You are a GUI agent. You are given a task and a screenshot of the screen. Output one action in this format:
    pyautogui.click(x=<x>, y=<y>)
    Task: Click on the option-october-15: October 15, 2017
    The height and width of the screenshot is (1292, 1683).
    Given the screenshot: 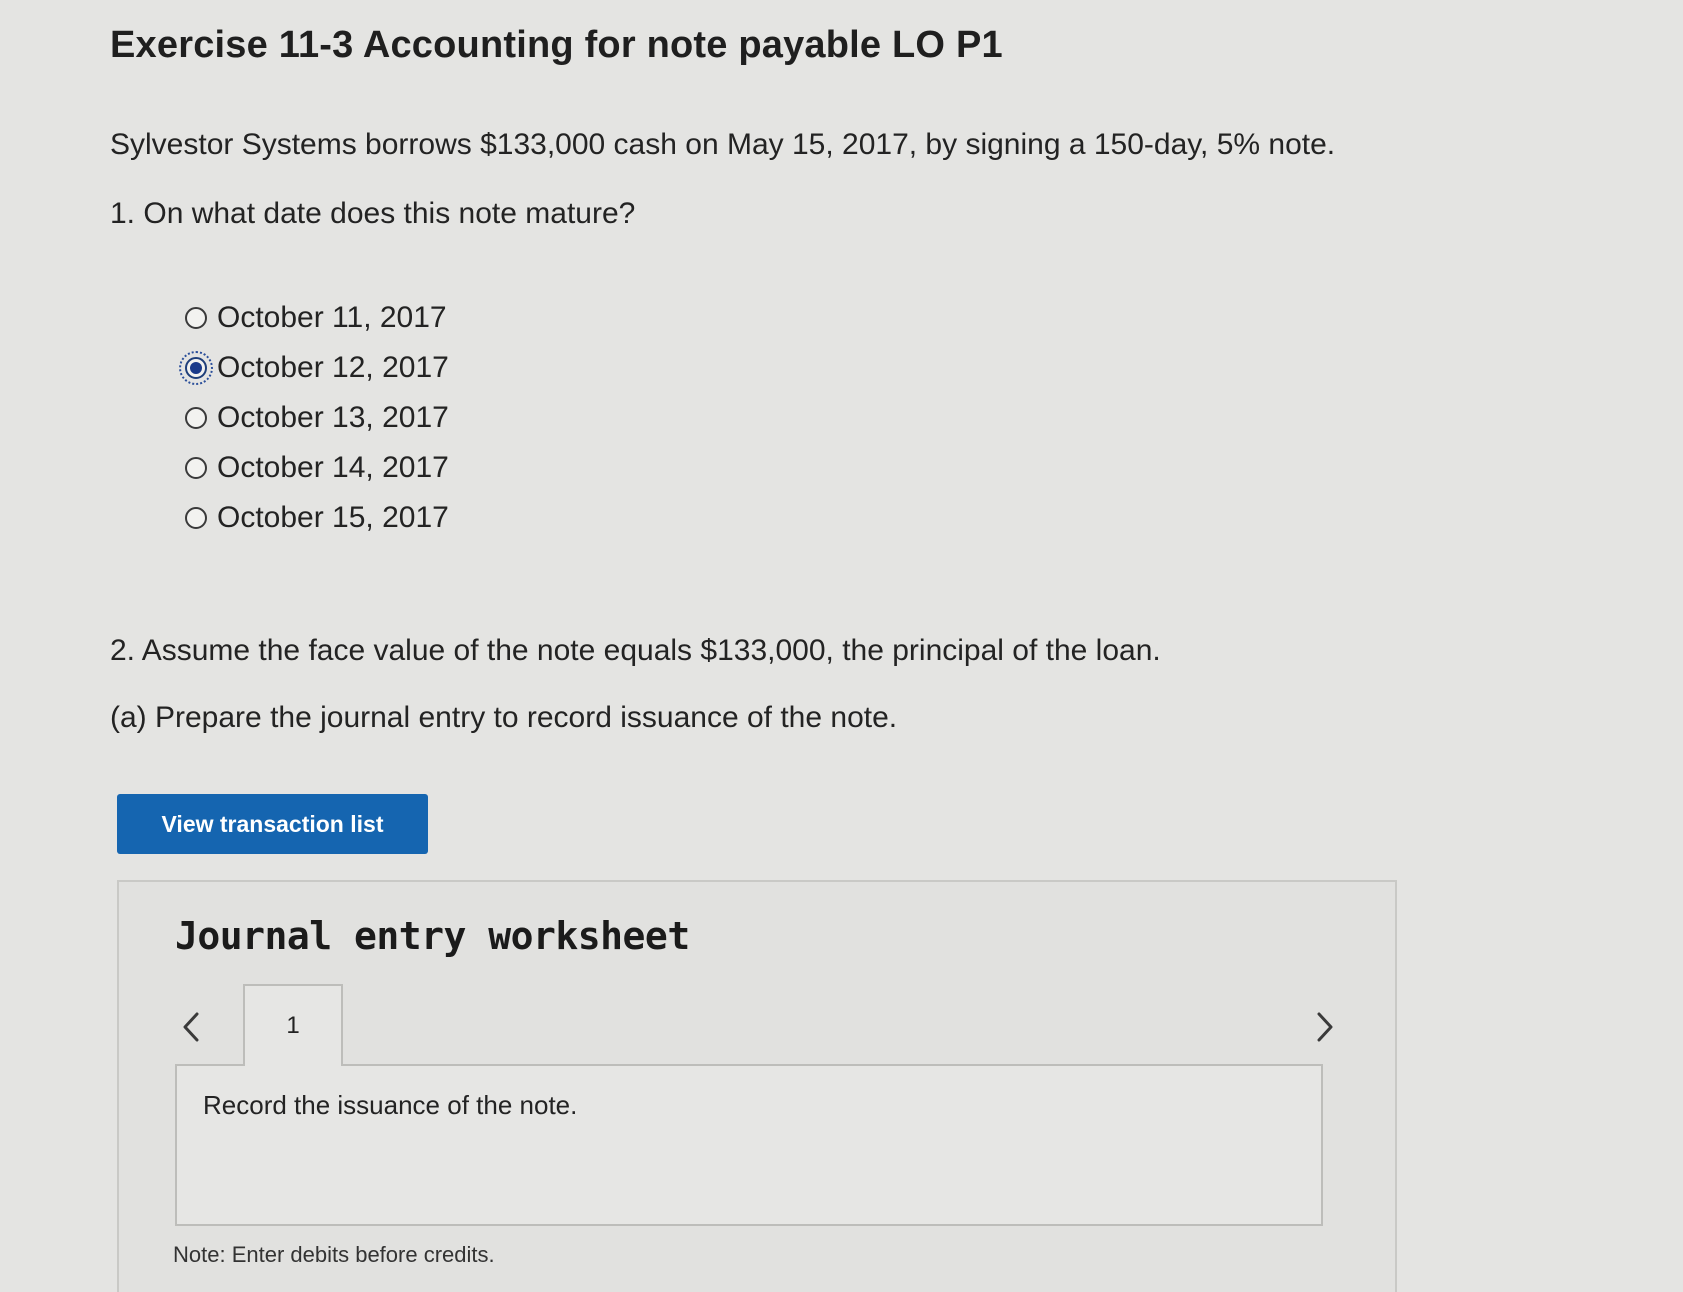 What is the action you would take?
    pyautogui.click(x=317, y=518)
    